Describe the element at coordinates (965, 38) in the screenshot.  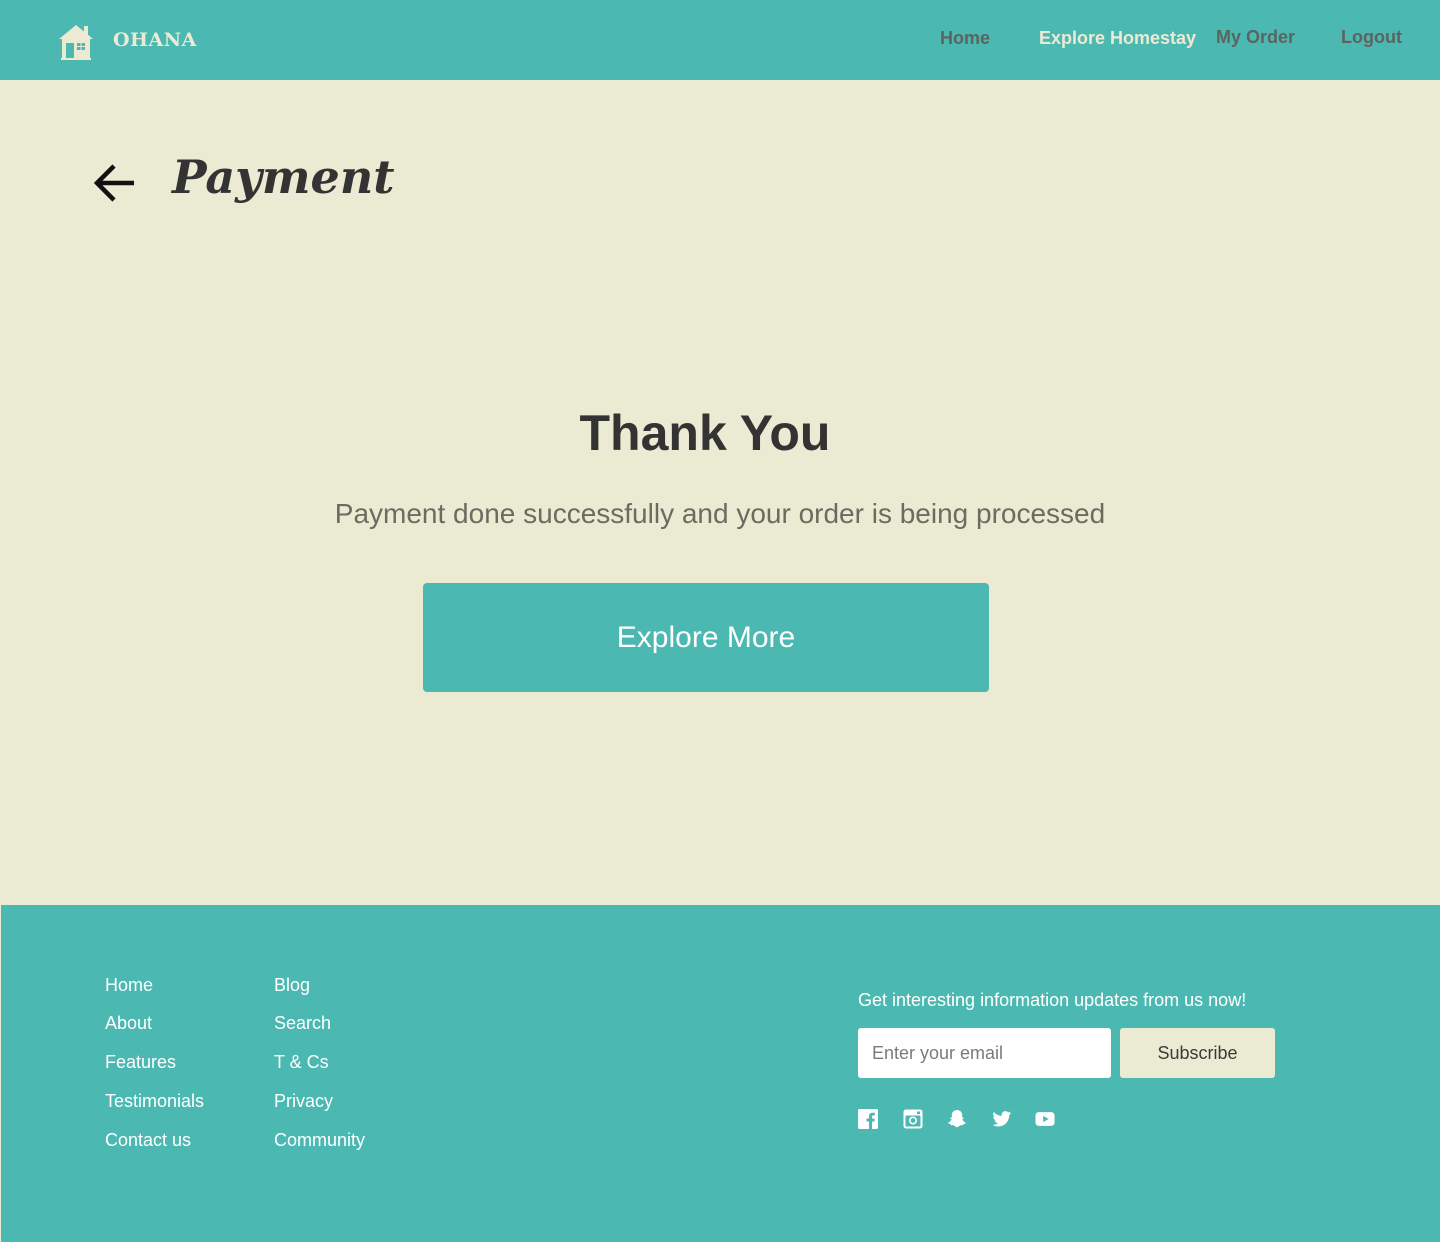
I see `nav-home: Home` at that location.